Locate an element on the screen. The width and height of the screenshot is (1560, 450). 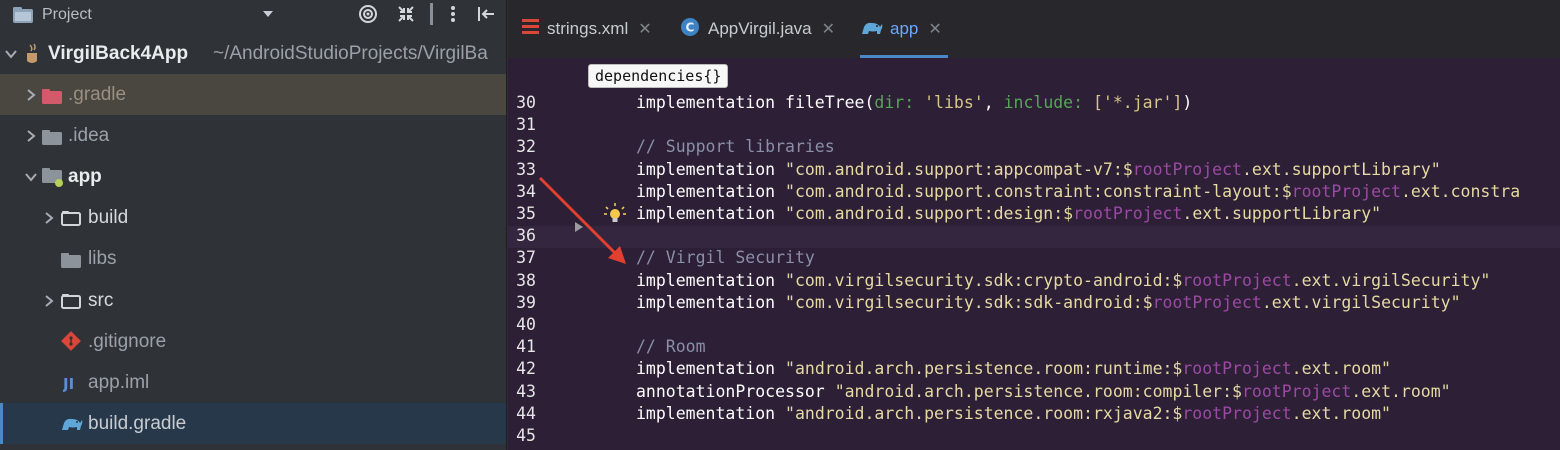
line-number: 31 is located at coordinates (526, 125).